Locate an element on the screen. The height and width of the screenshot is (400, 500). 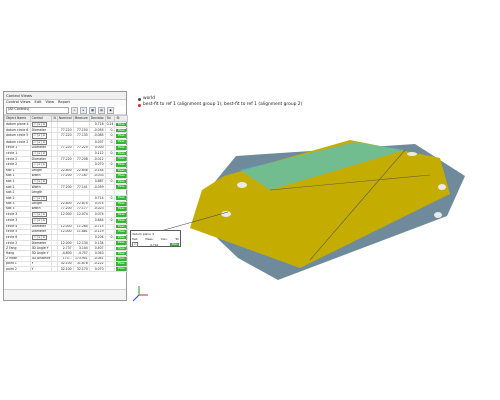
cell-status: Pass is located at coordinates (121, 269).